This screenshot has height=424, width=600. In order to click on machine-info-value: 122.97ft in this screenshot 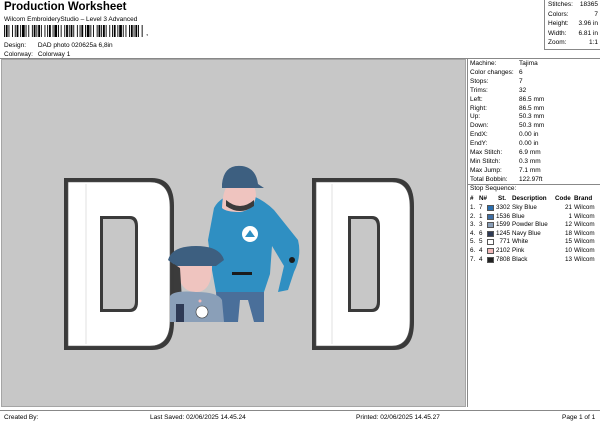, I will do `click(531, 179)`.